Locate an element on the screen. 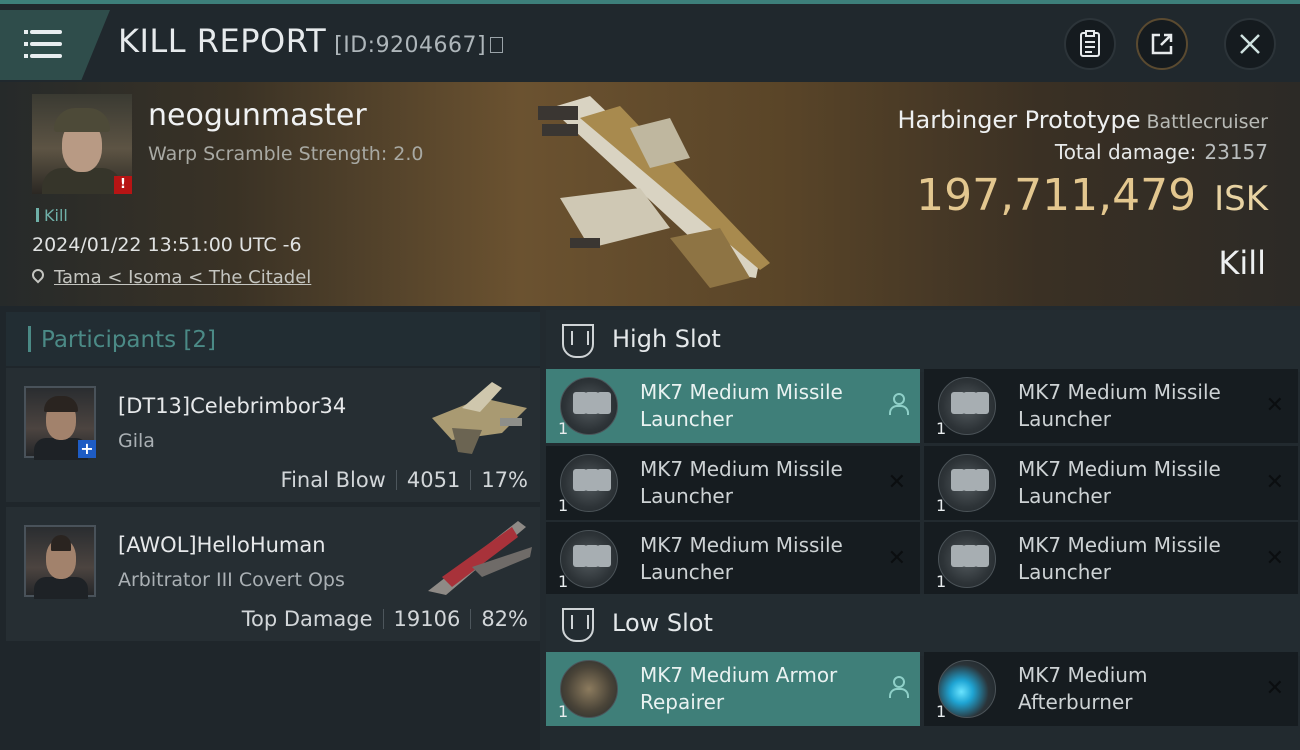 The height and width of the screenshot is (750, 1300). participant-ship: Gila is located at coordinates (136, 441).